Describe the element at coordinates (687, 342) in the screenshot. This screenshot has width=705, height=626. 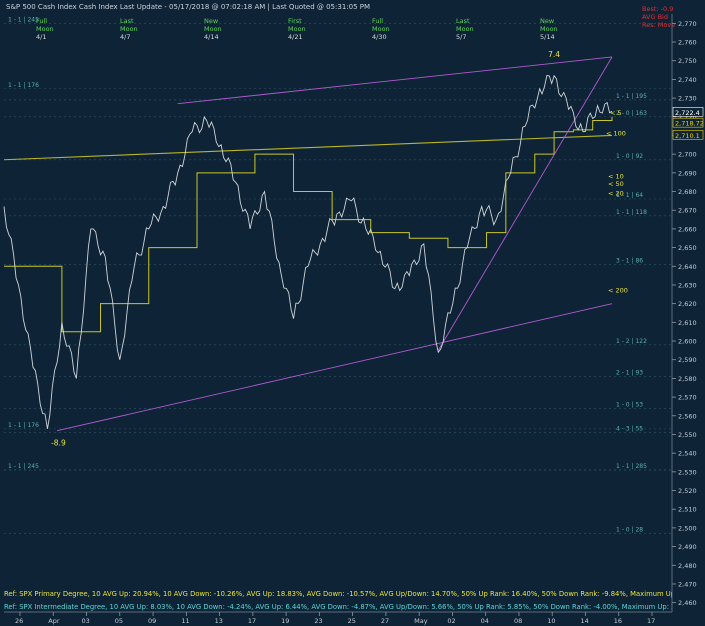
I see `y-tick-label: 2,600` at that location.